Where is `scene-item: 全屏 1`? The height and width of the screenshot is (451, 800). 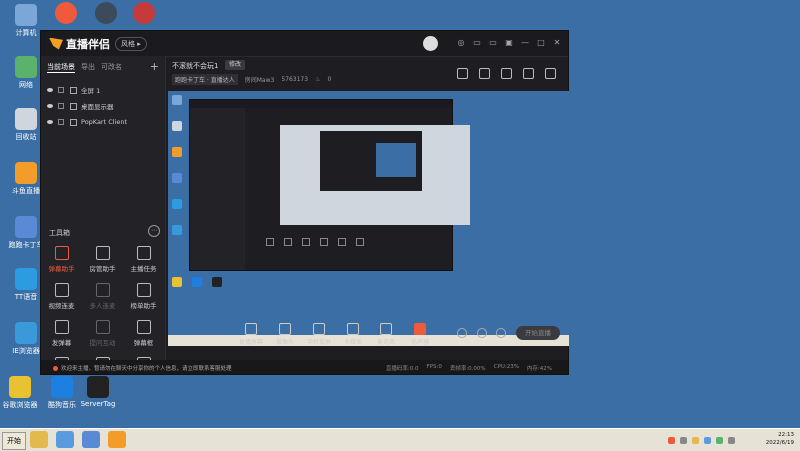 scene-item: 全屏 1 is located at coordinates (103, 90).